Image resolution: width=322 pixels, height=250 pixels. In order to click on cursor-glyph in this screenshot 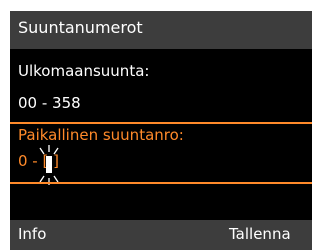, I will do `click(49, 165)`.